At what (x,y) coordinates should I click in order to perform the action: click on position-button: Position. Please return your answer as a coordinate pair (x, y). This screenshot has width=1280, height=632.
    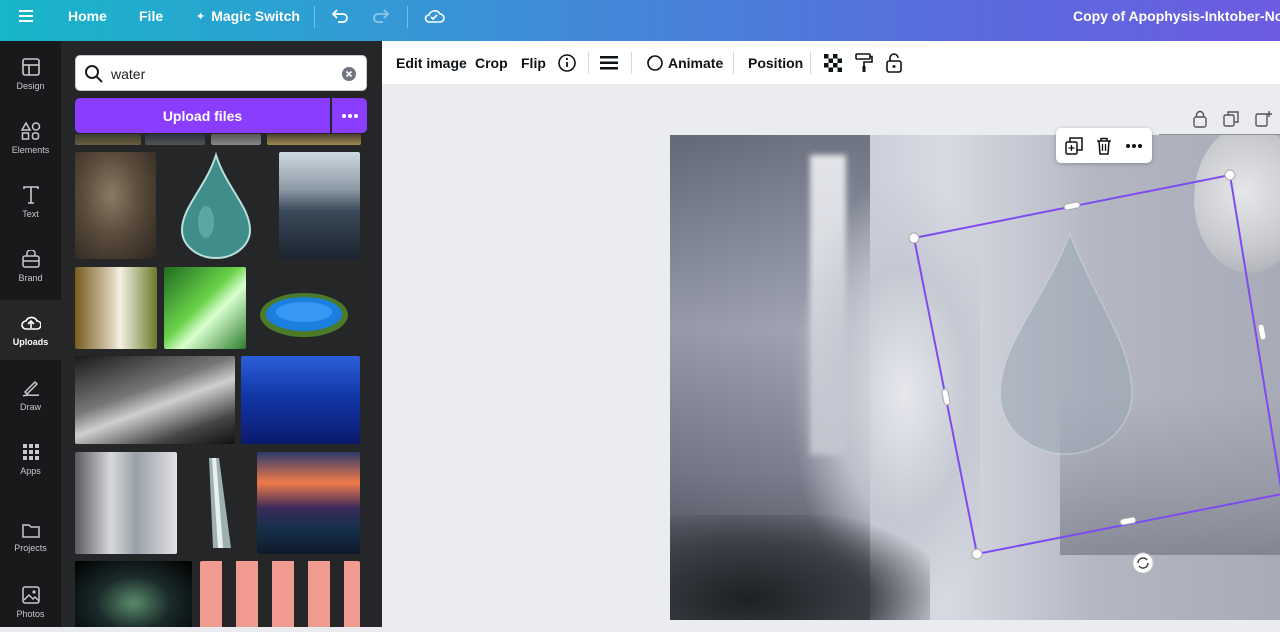
    Looking at the image, I should click on (775, 62).